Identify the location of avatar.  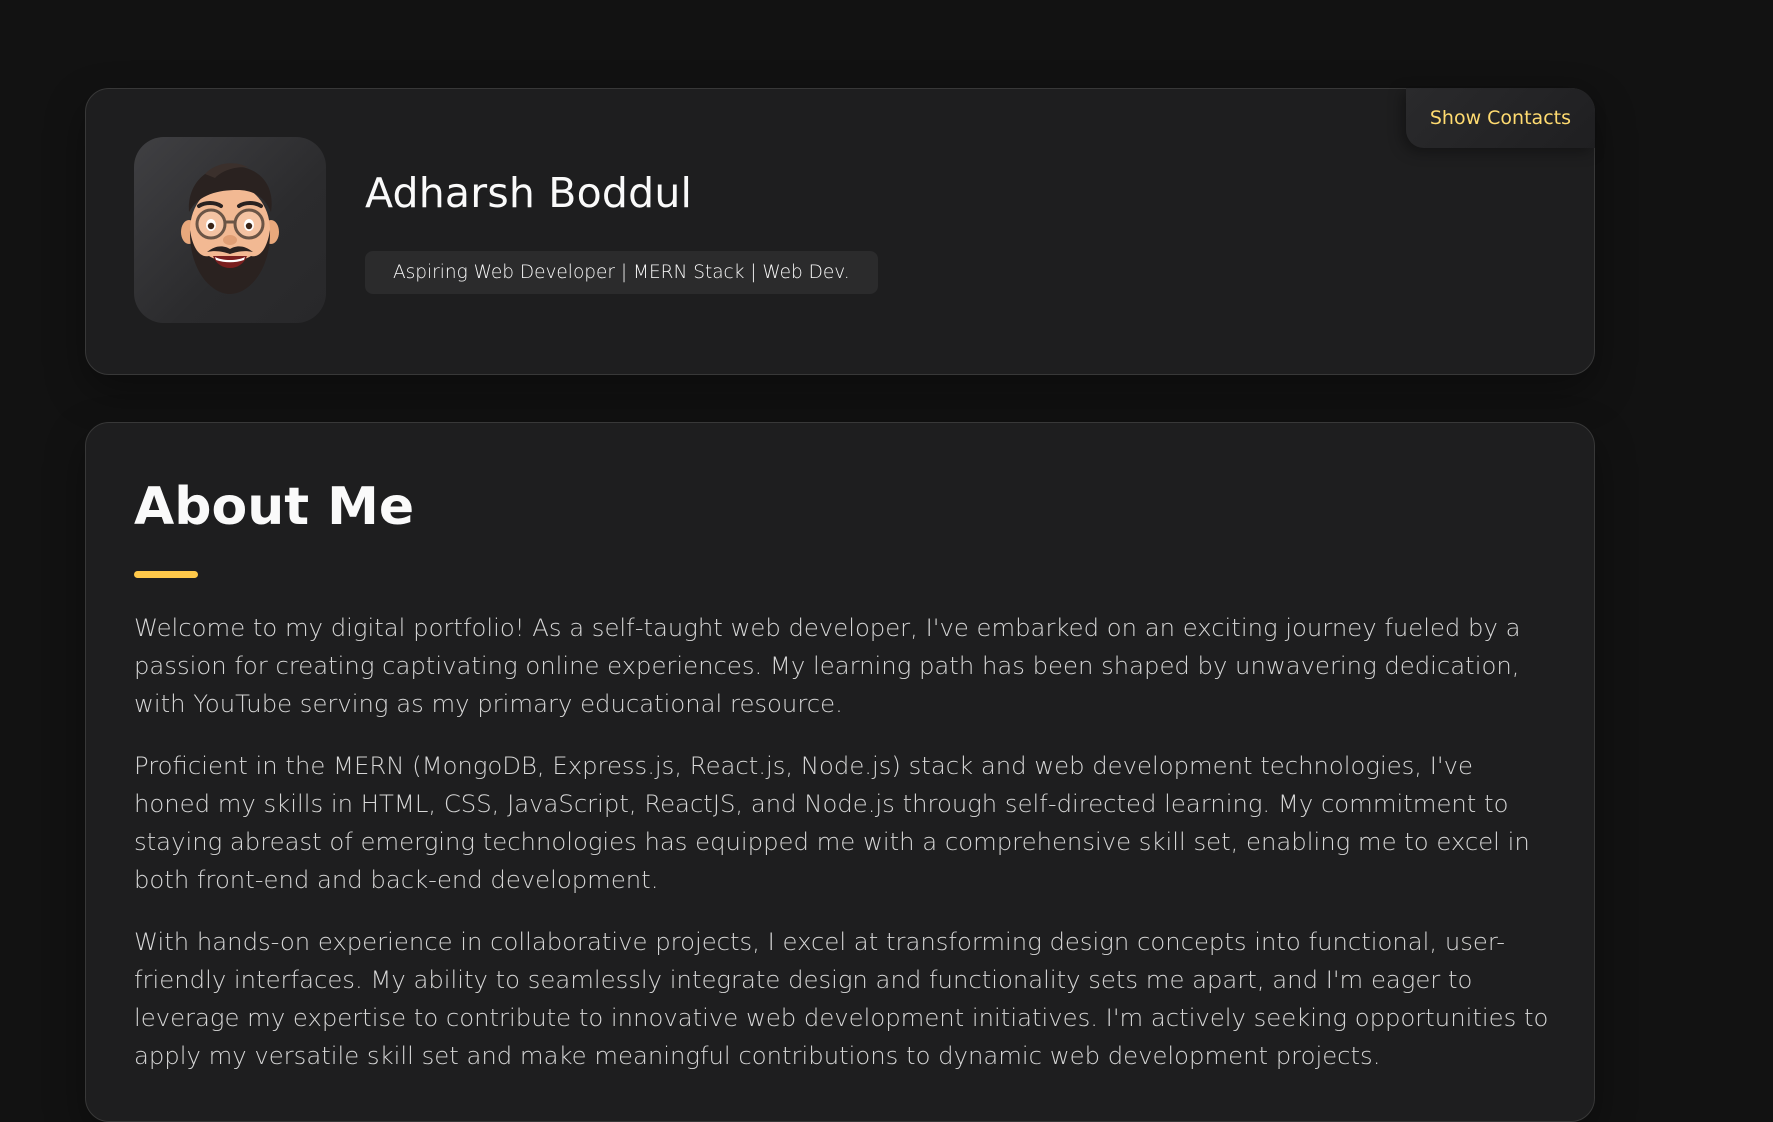
(230, 230).